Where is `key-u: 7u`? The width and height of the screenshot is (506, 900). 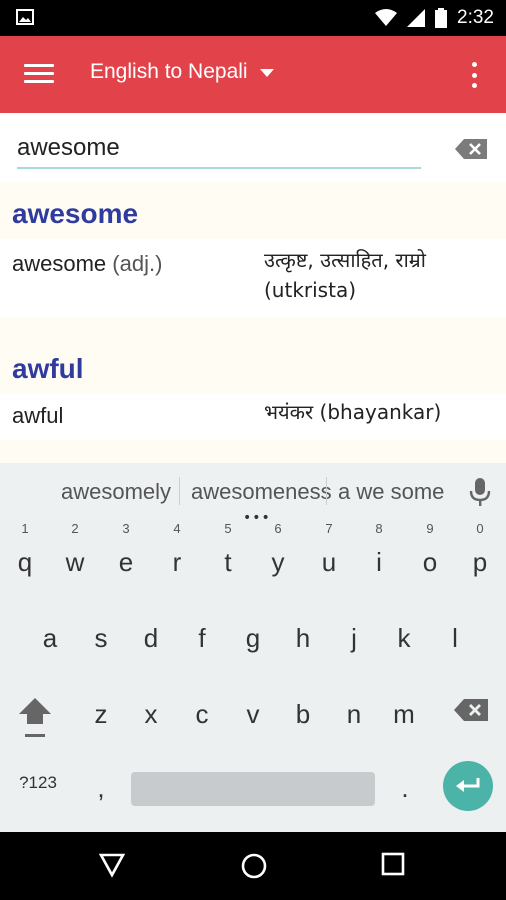 key-u: 7u is located at coordinates (329, 549).